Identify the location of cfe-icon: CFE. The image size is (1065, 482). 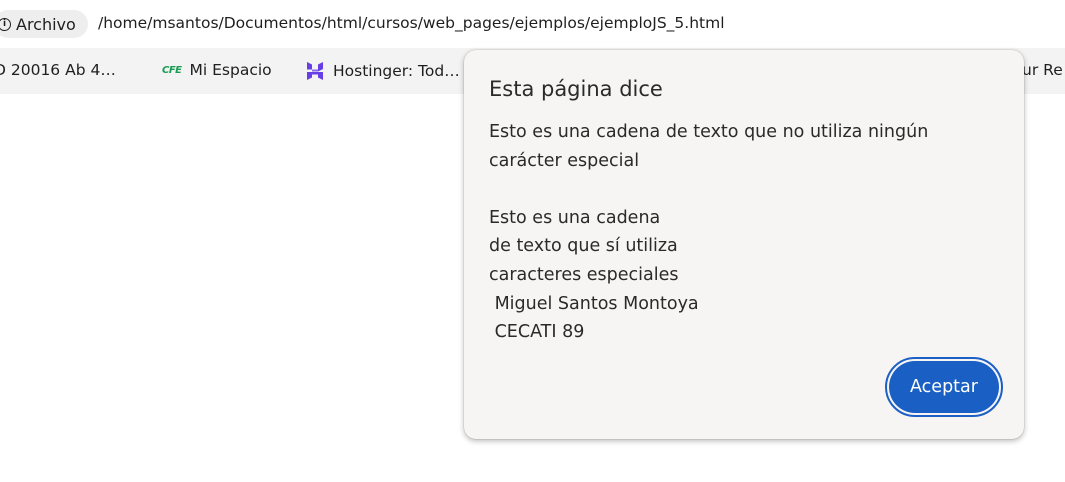
(172, 70).